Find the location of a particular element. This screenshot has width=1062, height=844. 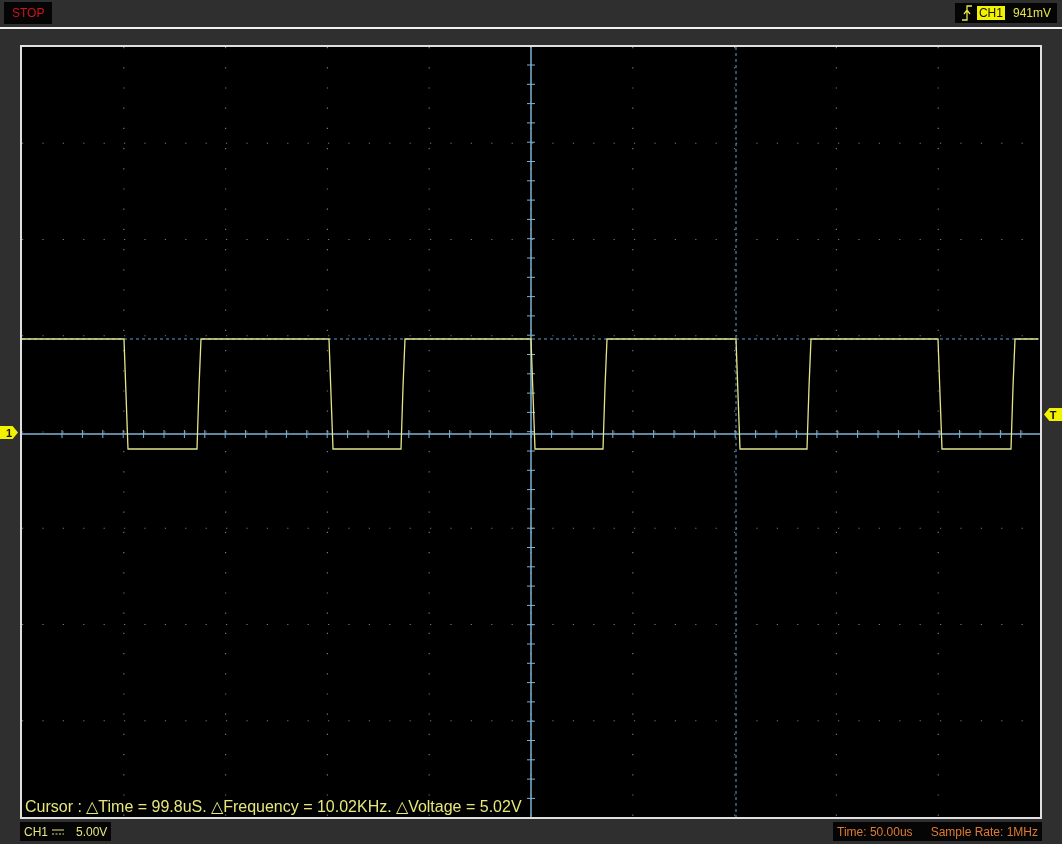

cursor-readout: Cursor : △Time = 99.8uS. △Frequency = 10.02KHz. △Voltage = 5.02V is located at coordinates (273, 806).